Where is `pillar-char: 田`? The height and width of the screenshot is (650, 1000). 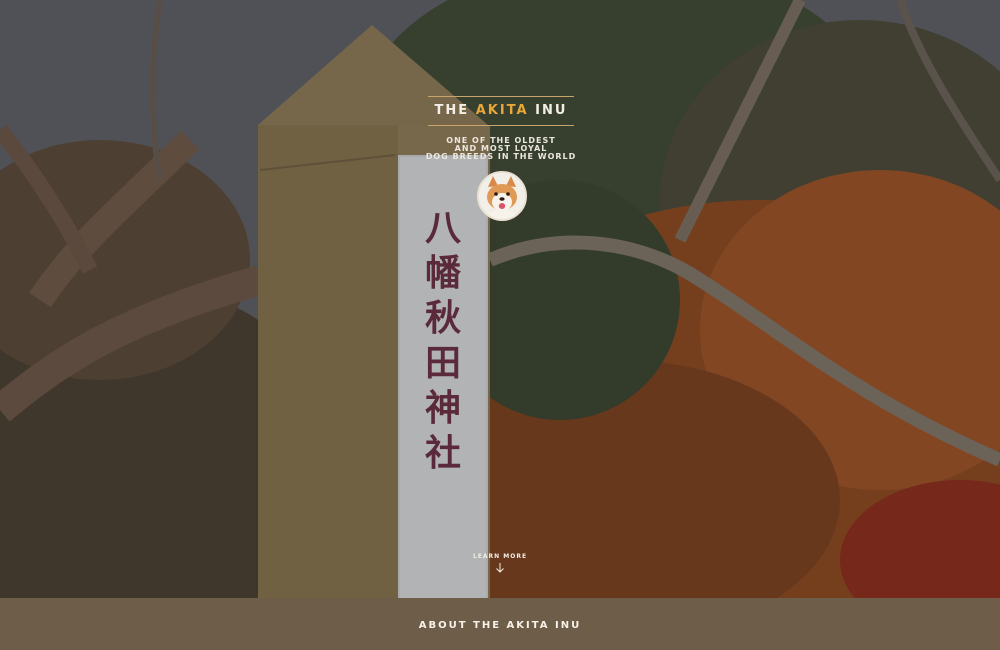 pillar-char: 田 is located at coordinates (443, 363).